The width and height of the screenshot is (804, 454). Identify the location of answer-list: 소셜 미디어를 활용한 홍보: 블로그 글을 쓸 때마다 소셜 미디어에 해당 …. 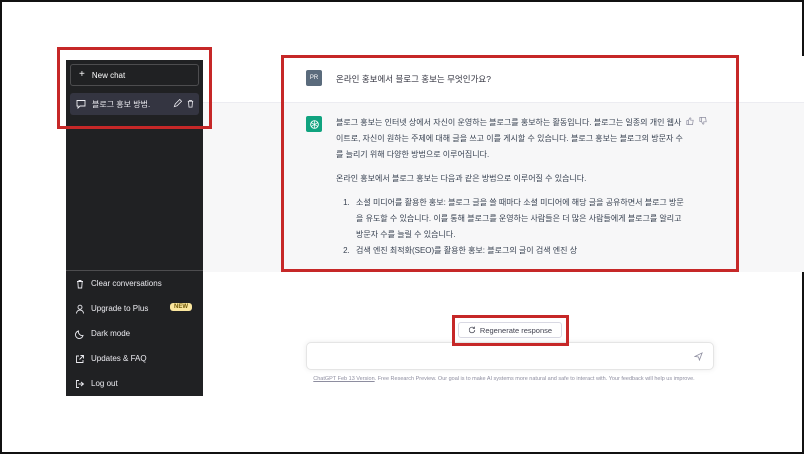
(510, 227).